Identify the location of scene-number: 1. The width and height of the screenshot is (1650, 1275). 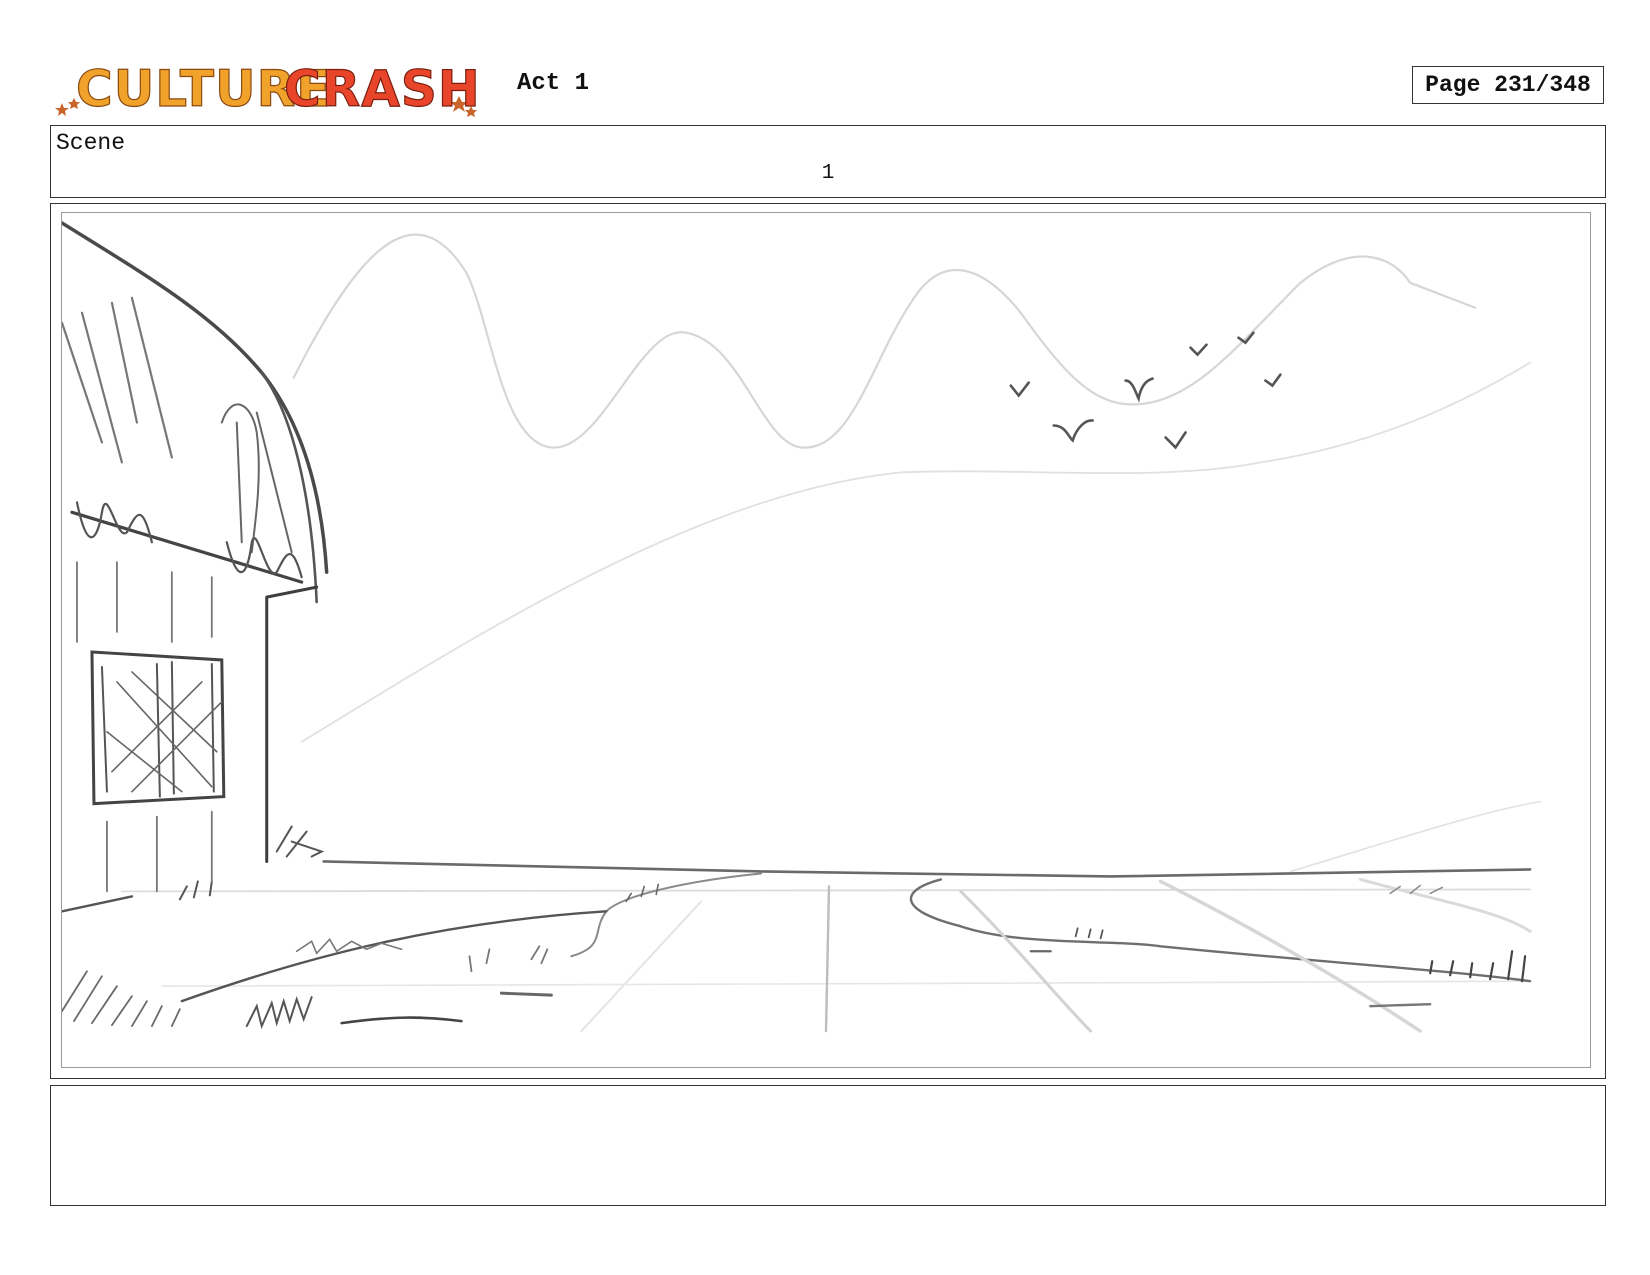
(828, 173).